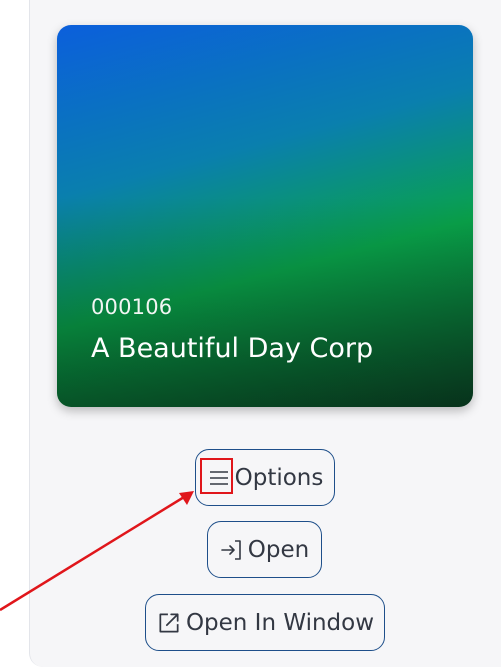  What do you see at coordinates (279, 477) in the screenshot?
I see `options-label: Options` at bounding box center [279, 477].